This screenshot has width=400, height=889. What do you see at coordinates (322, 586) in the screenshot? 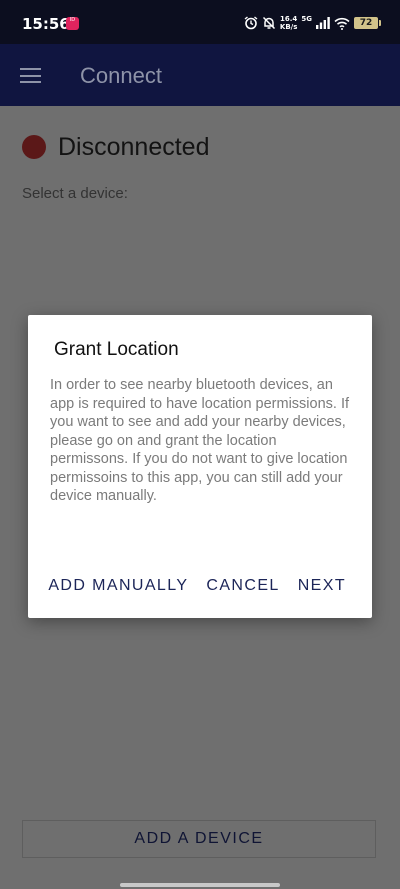
I see `next-button: NEXT` at bounding box center [322, 586].